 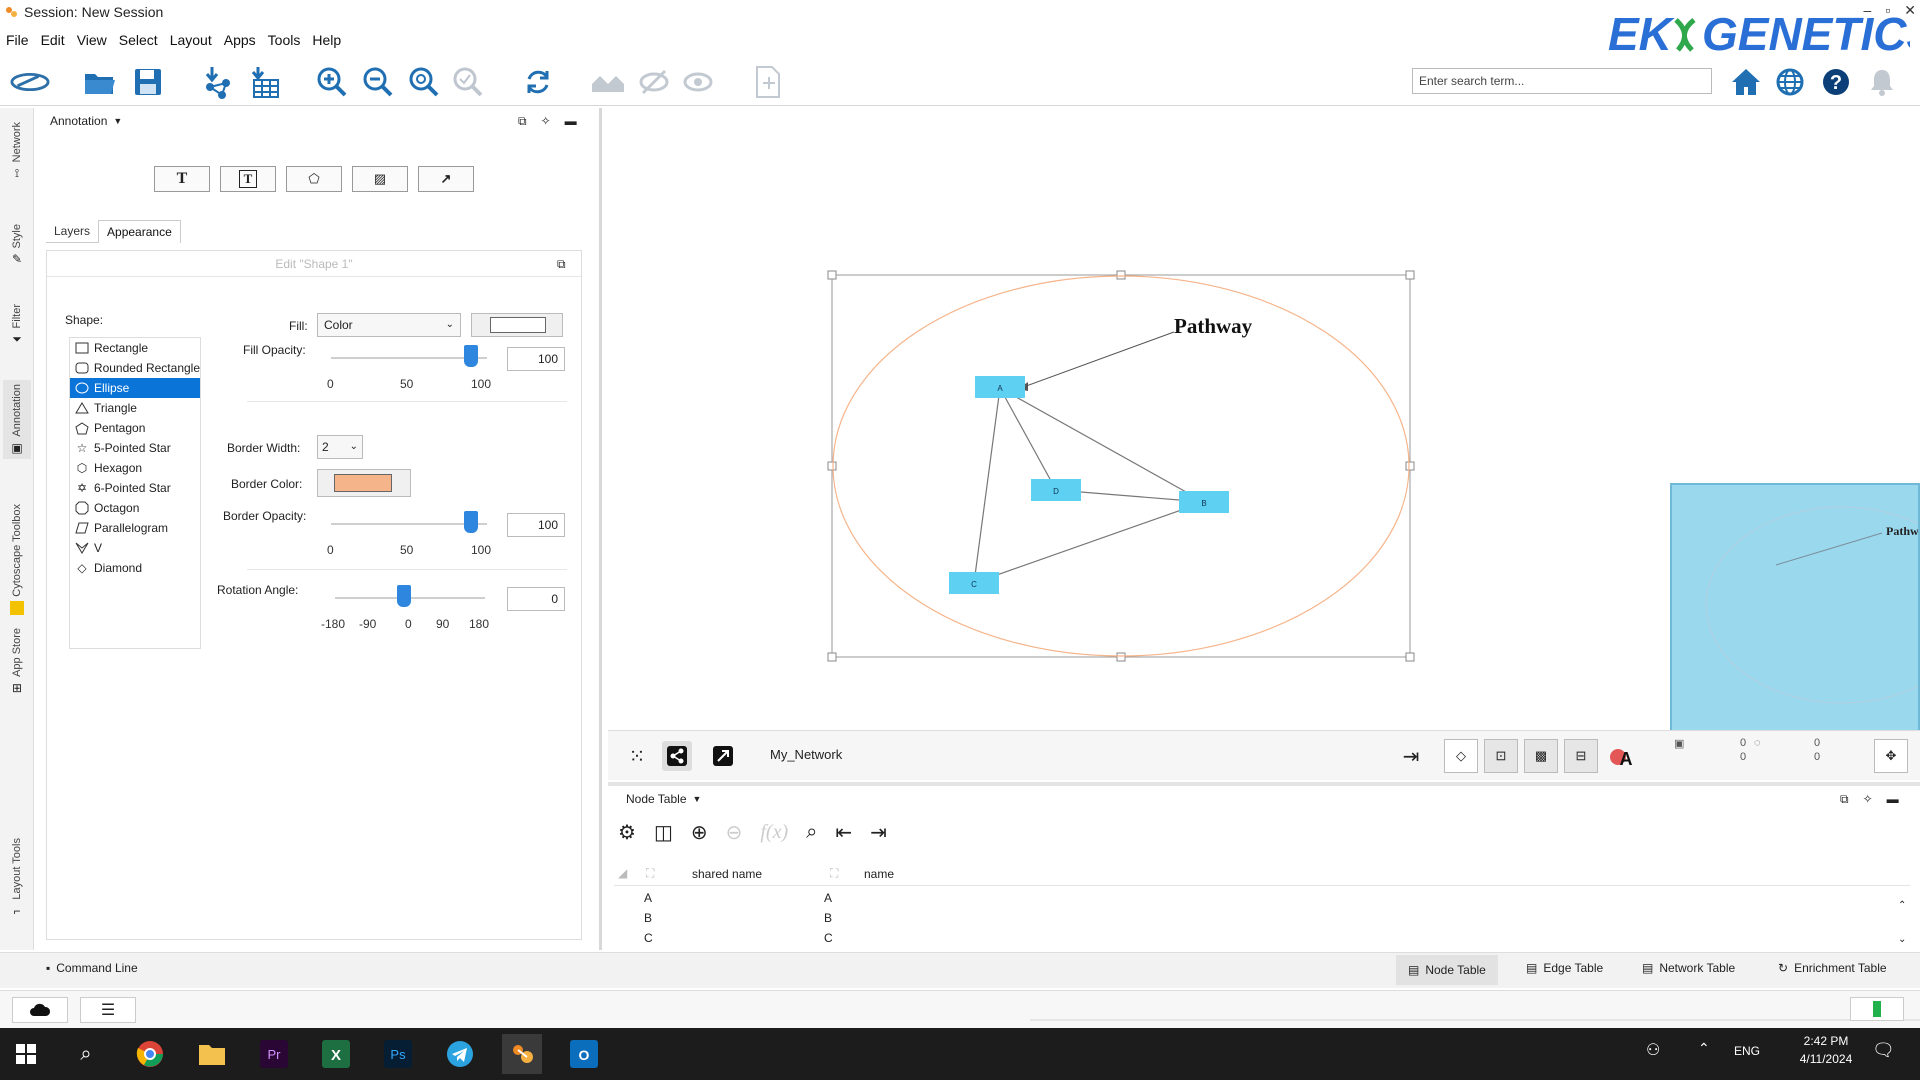 What do you see at coordinates (1501, 756) in the screenshot?
I see `select-nodes-icon: ⊡` at bounding box center [1501, 756].